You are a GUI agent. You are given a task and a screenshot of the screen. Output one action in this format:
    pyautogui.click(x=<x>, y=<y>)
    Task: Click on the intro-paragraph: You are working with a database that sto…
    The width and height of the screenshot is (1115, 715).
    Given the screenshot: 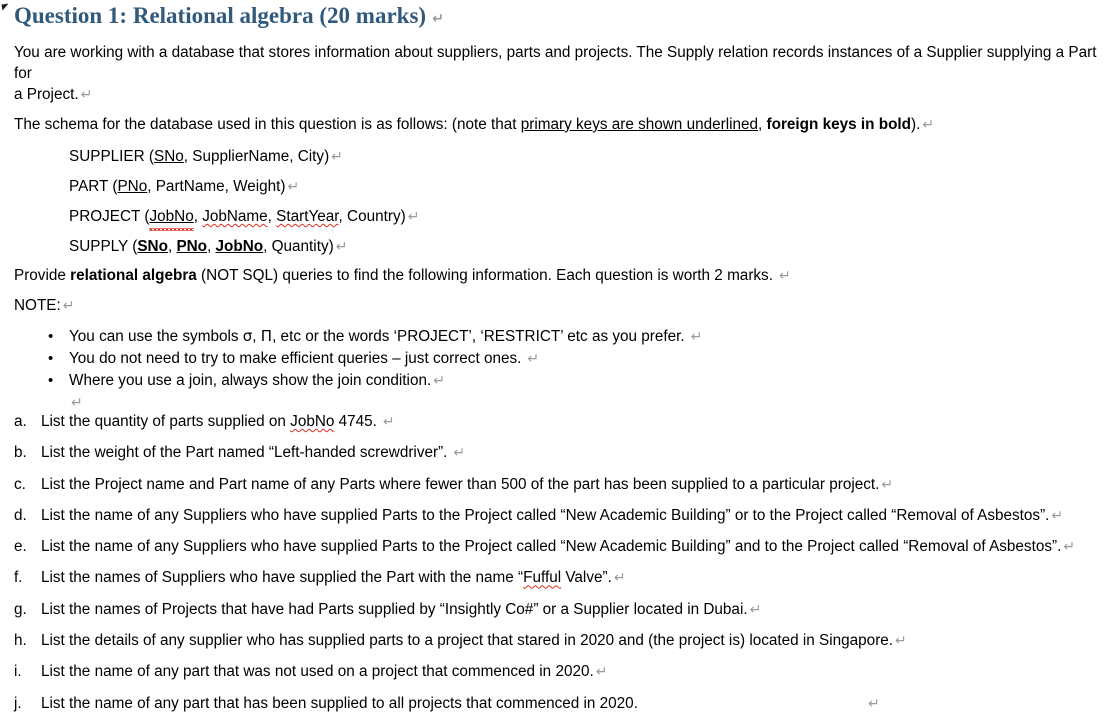 What is the action you would take?
    pyautogui.click(x=557, y=74)
    